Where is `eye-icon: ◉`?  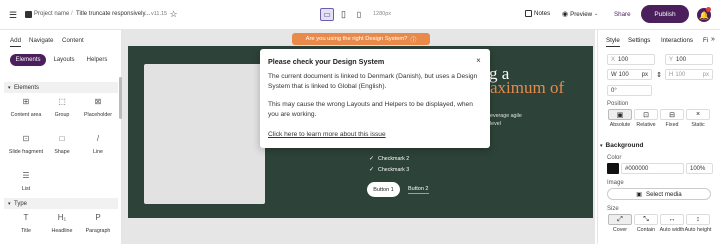 eye-icon: ◉ is located at coordinates (565, 14).